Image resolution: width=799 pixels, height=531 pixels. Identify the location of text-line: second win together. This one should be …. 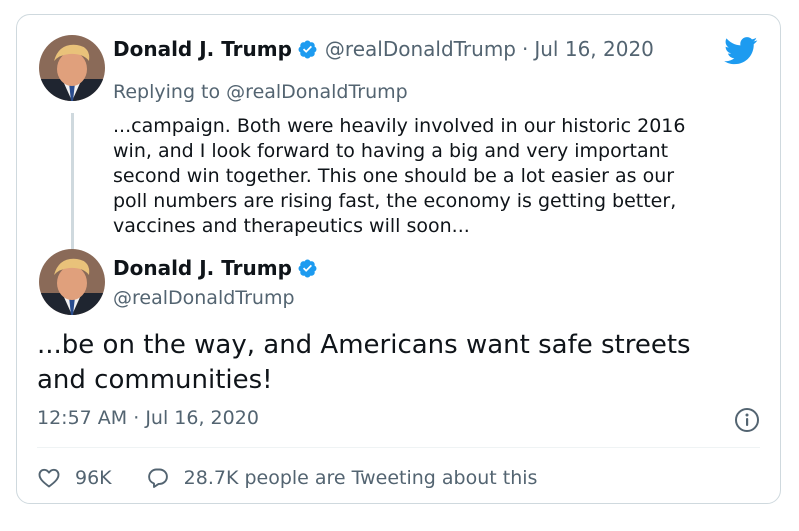
(394, 176).